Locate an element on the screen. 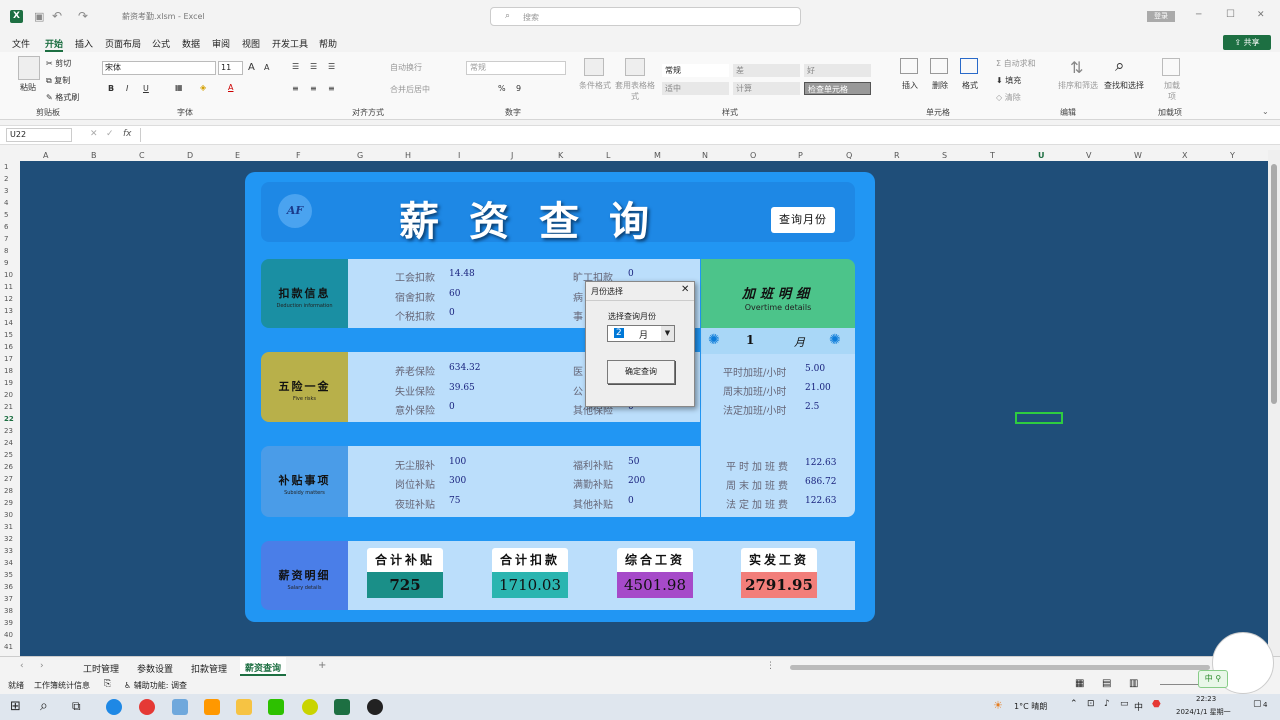 The width and height of the screenshot is (1280, 720). menu-developer: 开发工具 is located at coordinates (290, 43).